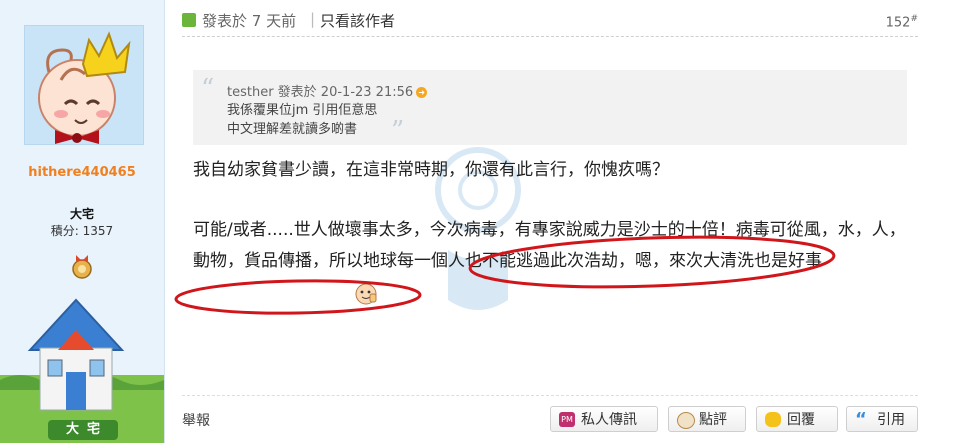 Image resolution: width=974 pixels, height=444 pixels. I want to click on post-paragraph-1: 我自幼家貧書少讀，在這非常時期，你還有此言行，你愧疚嗎？, so click(431, 170).